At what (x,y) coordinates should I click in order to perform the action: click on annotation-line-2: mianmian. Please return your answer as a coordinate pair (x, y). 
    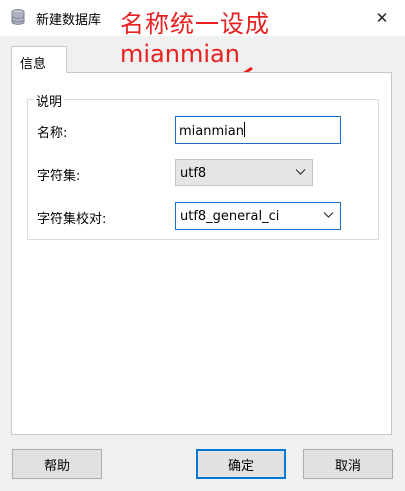
    Looking at the image, I should click on (180, 54).